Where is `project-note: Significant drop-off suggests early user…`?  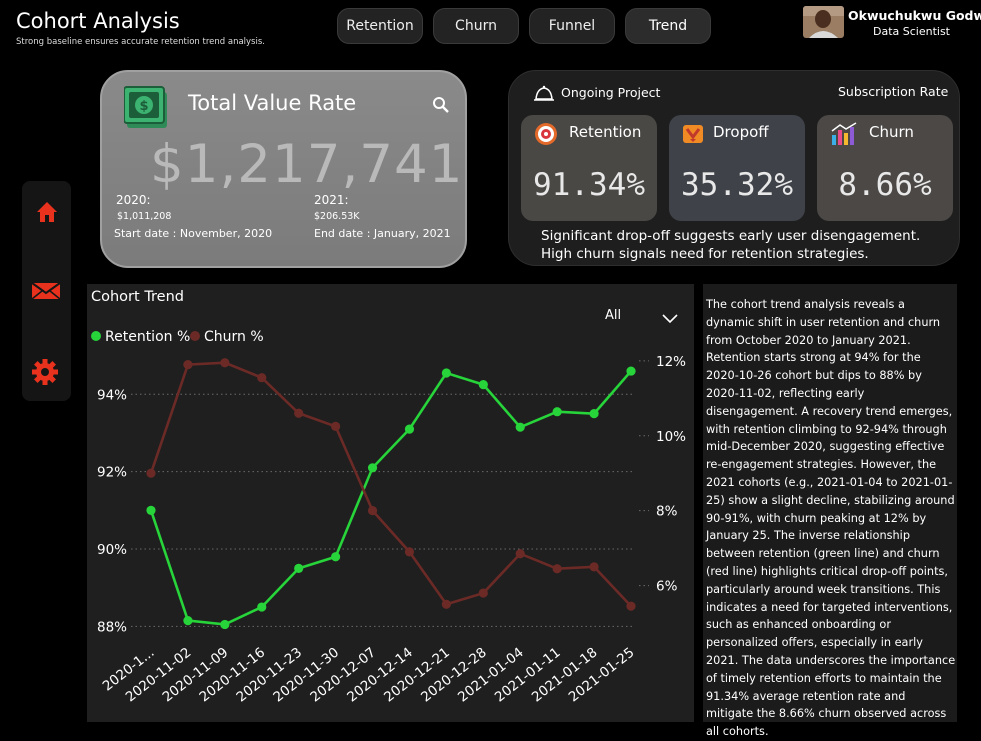 project-note: Significant drop-off suggests early user… is located at coordinates (731, 245).